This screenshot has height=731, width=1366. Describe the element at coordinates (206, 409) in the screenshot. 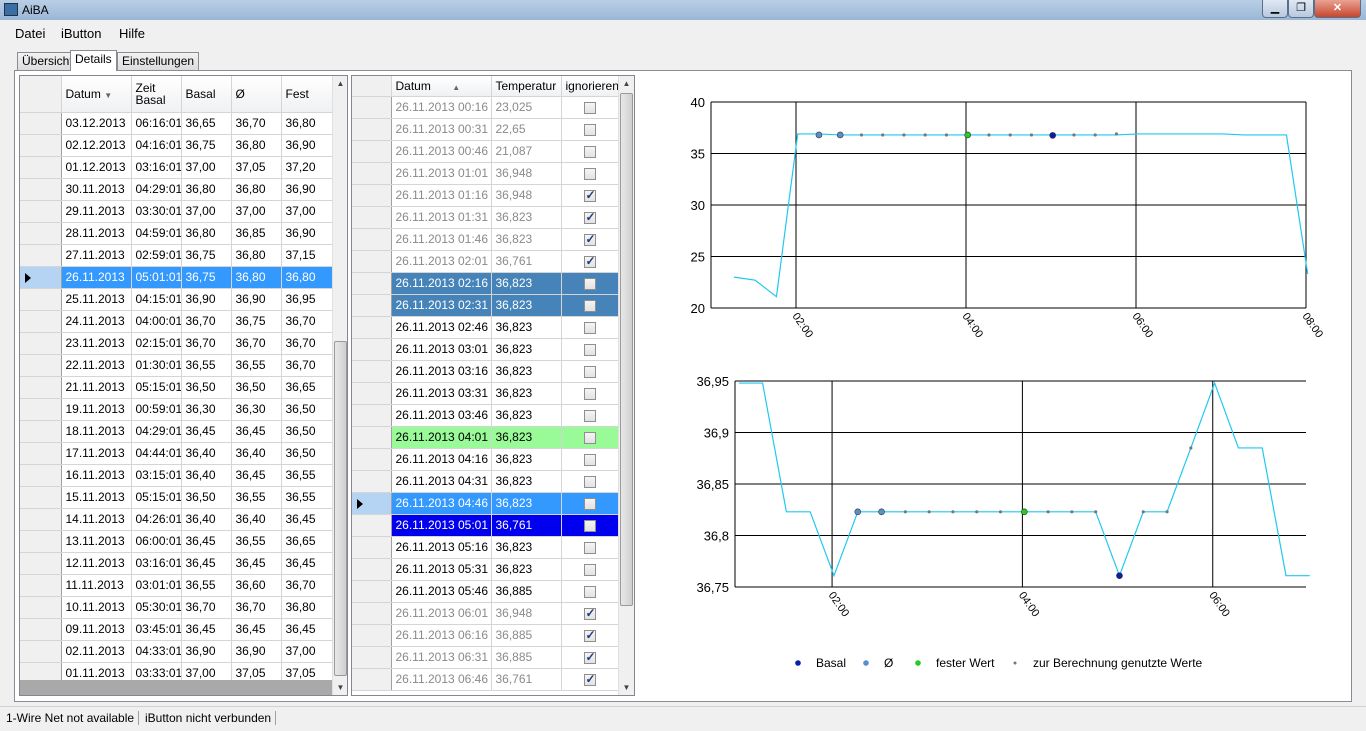

I see `table-cell: 36,30` at that location.